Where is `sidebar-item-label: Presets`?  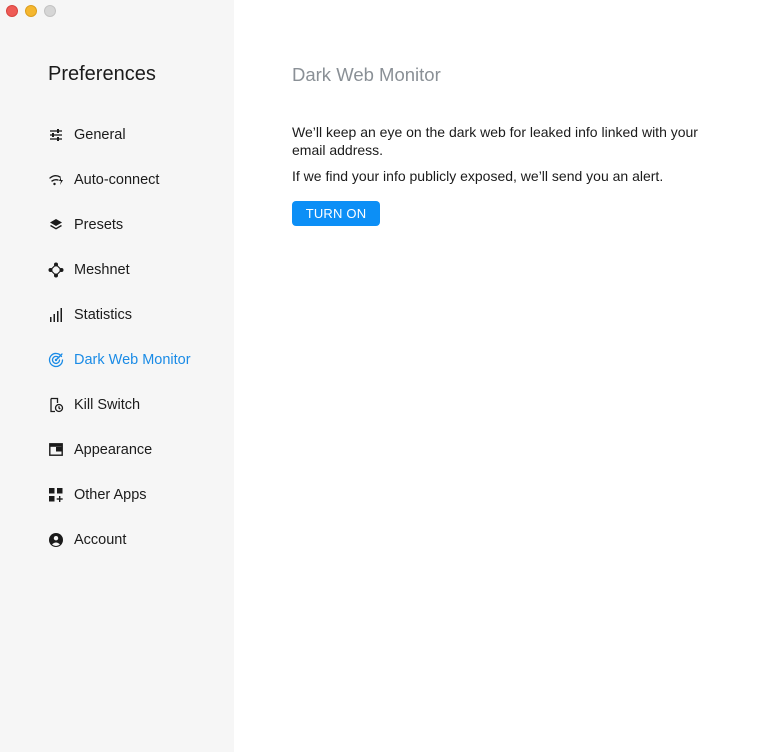
sidebar-item-label: Presets is located at coordinates (99, 224).